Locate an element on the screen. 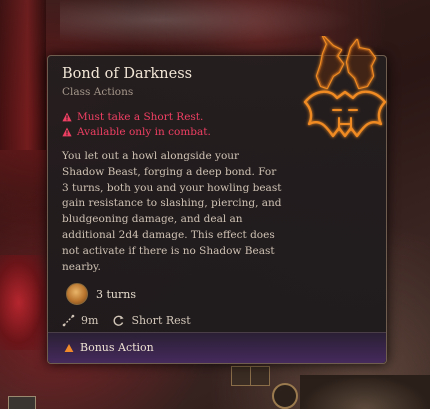  requirement-text: Available only in combat. is located at coordinates (144, 132).